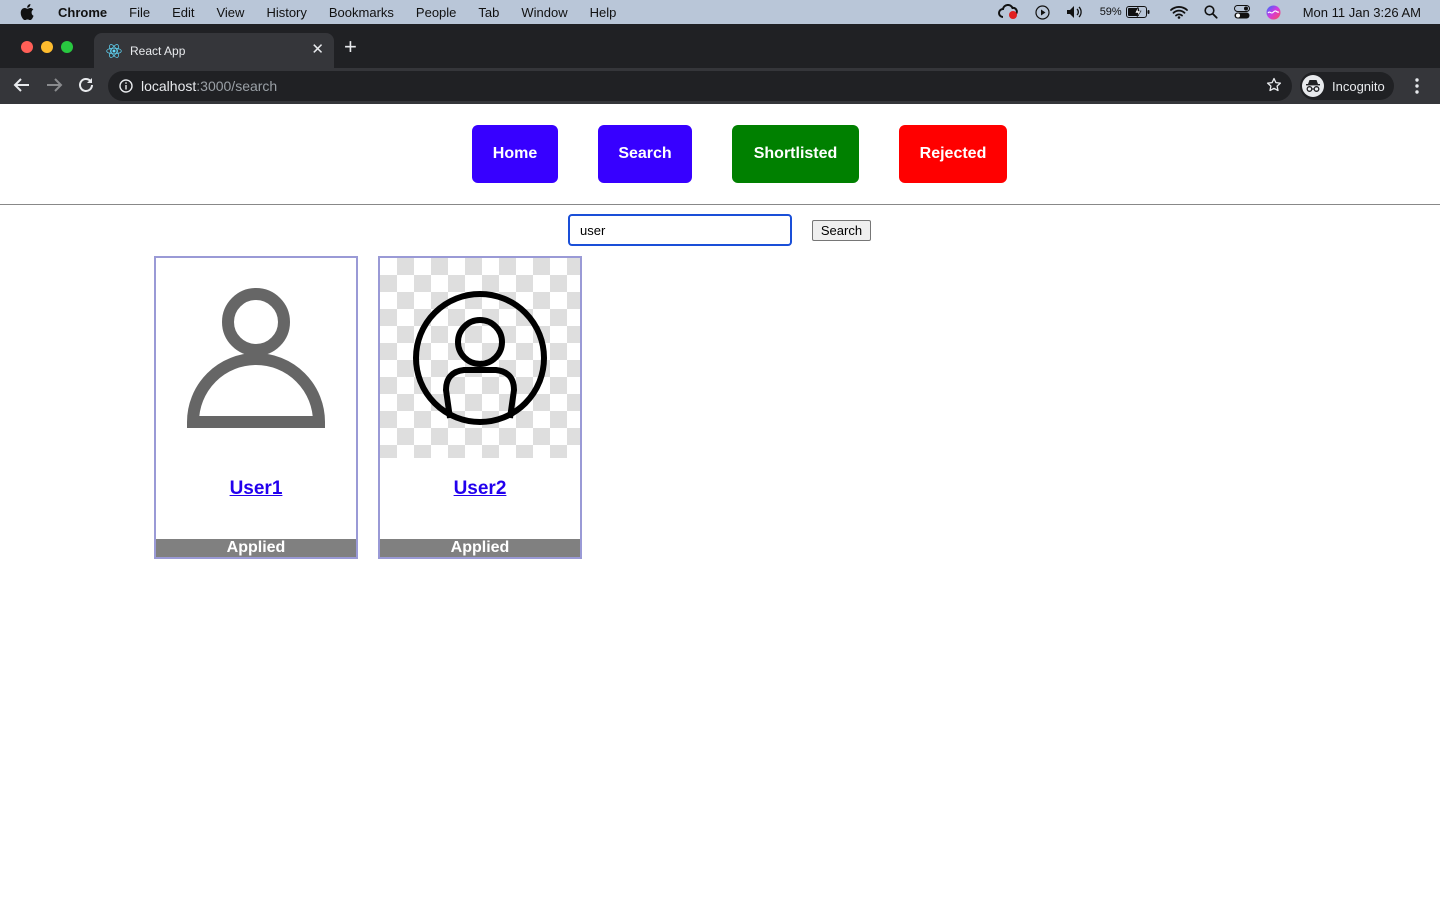  I want to click on shortlisted-button: Shortlisted, so click(795, 154).